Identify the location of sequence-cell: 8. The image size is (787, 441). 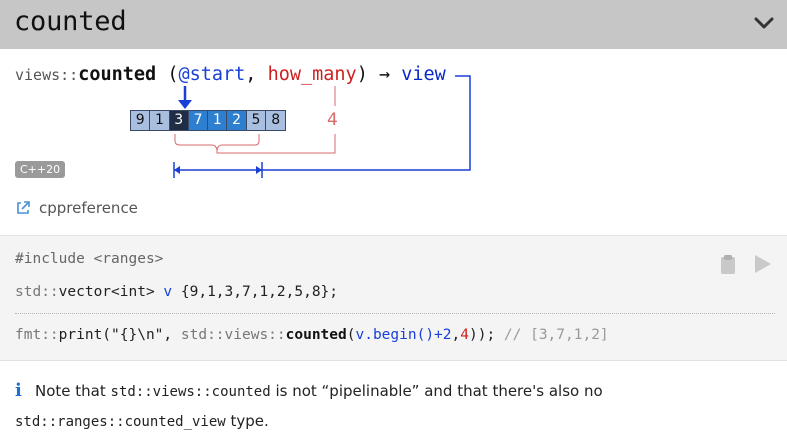
(276, 120).